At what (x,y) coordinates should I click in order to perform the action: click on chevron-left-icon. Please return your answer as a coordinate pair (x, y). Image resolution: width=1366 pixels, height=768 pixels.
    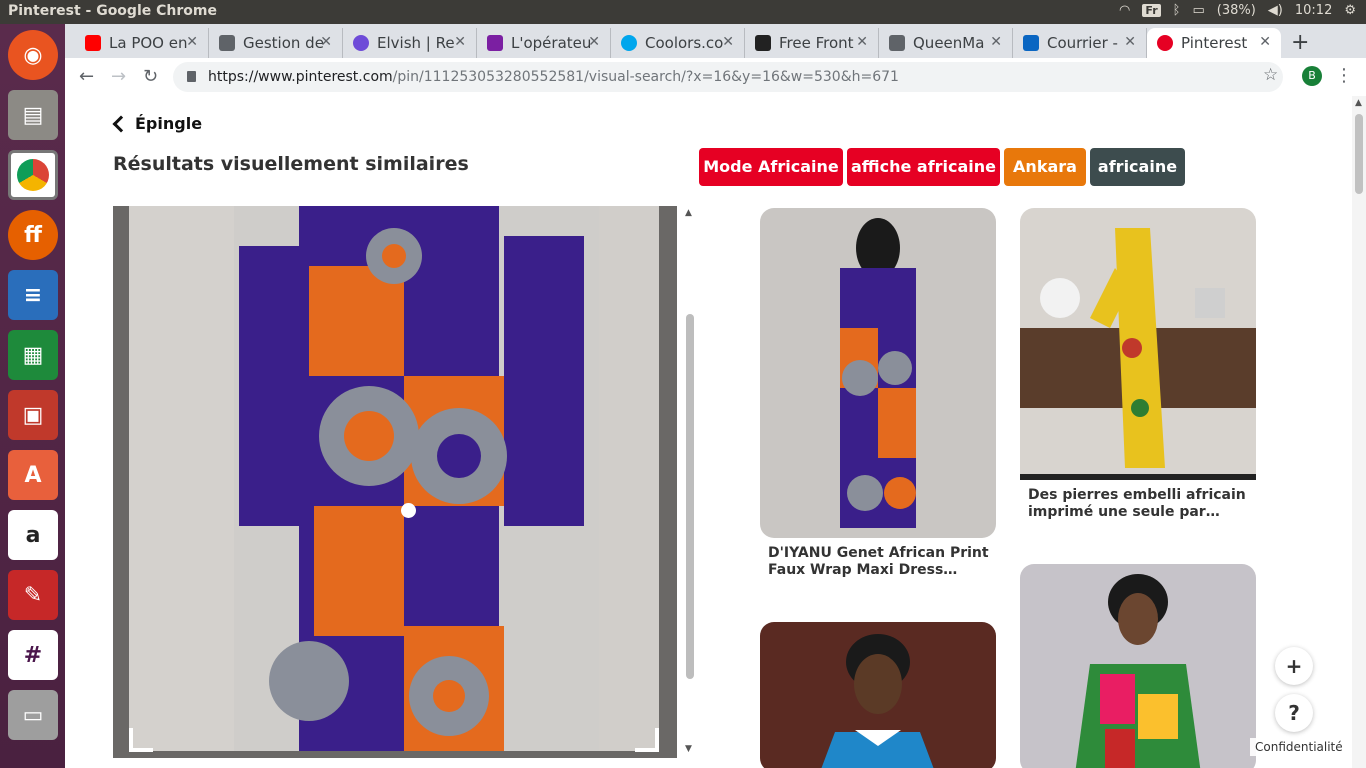
    Looking at the image, I should click on (121, 123).